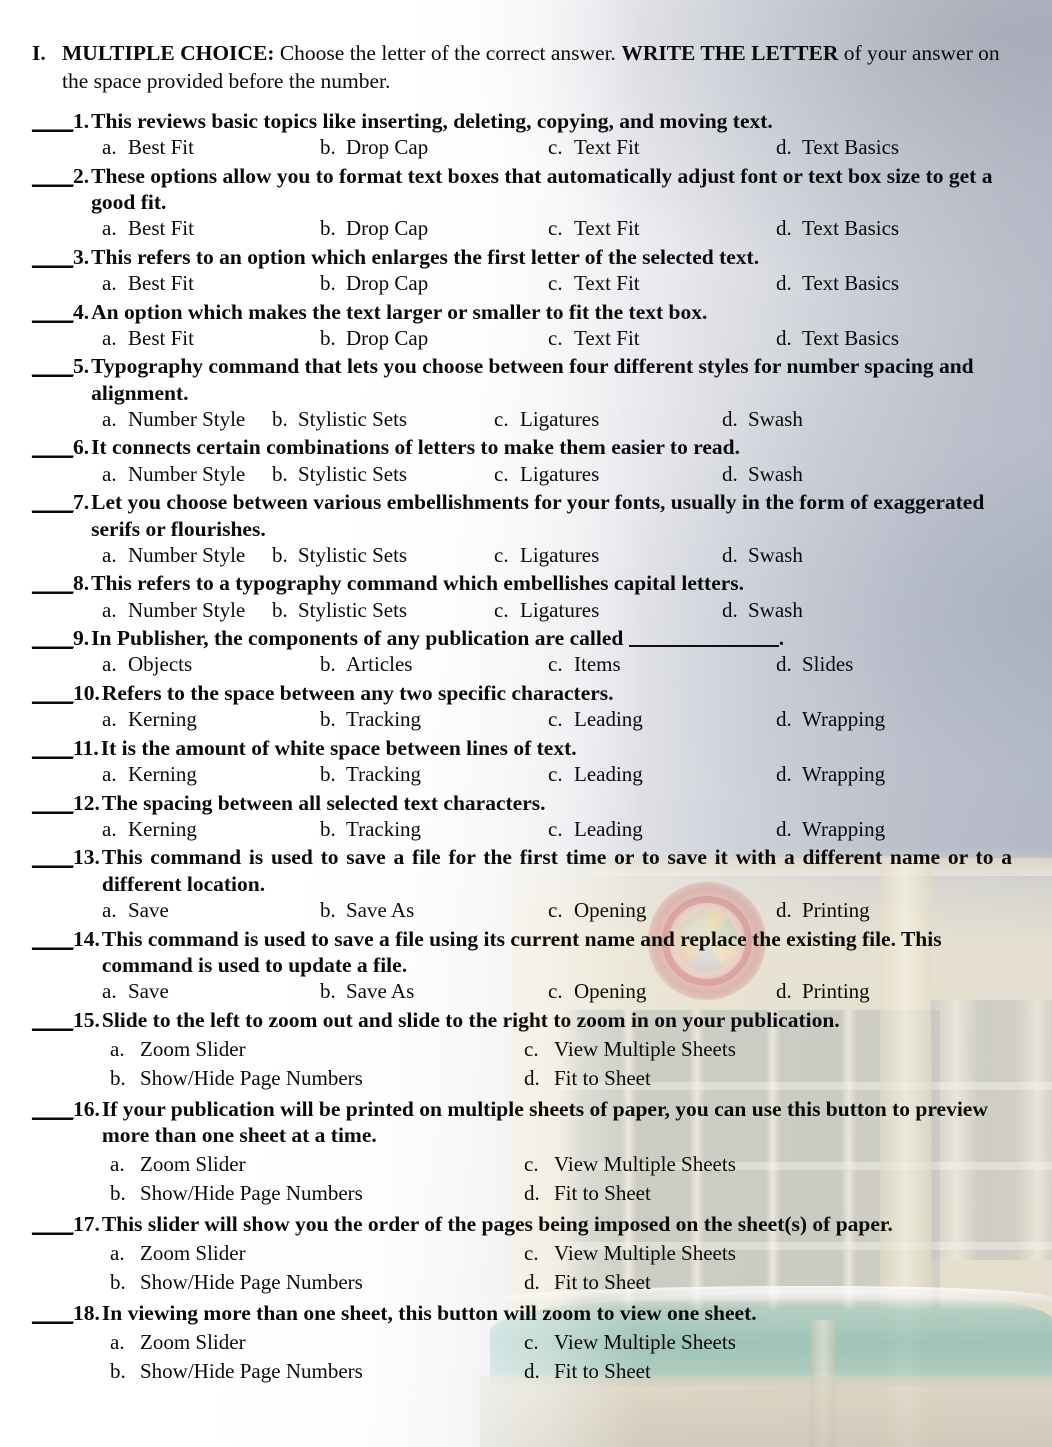 The height and width of the screenshot is (1447, 1052). Describe the element at coordinates (814, 665) in the screenshot. I see `option-choice: d. Slides` at that location.